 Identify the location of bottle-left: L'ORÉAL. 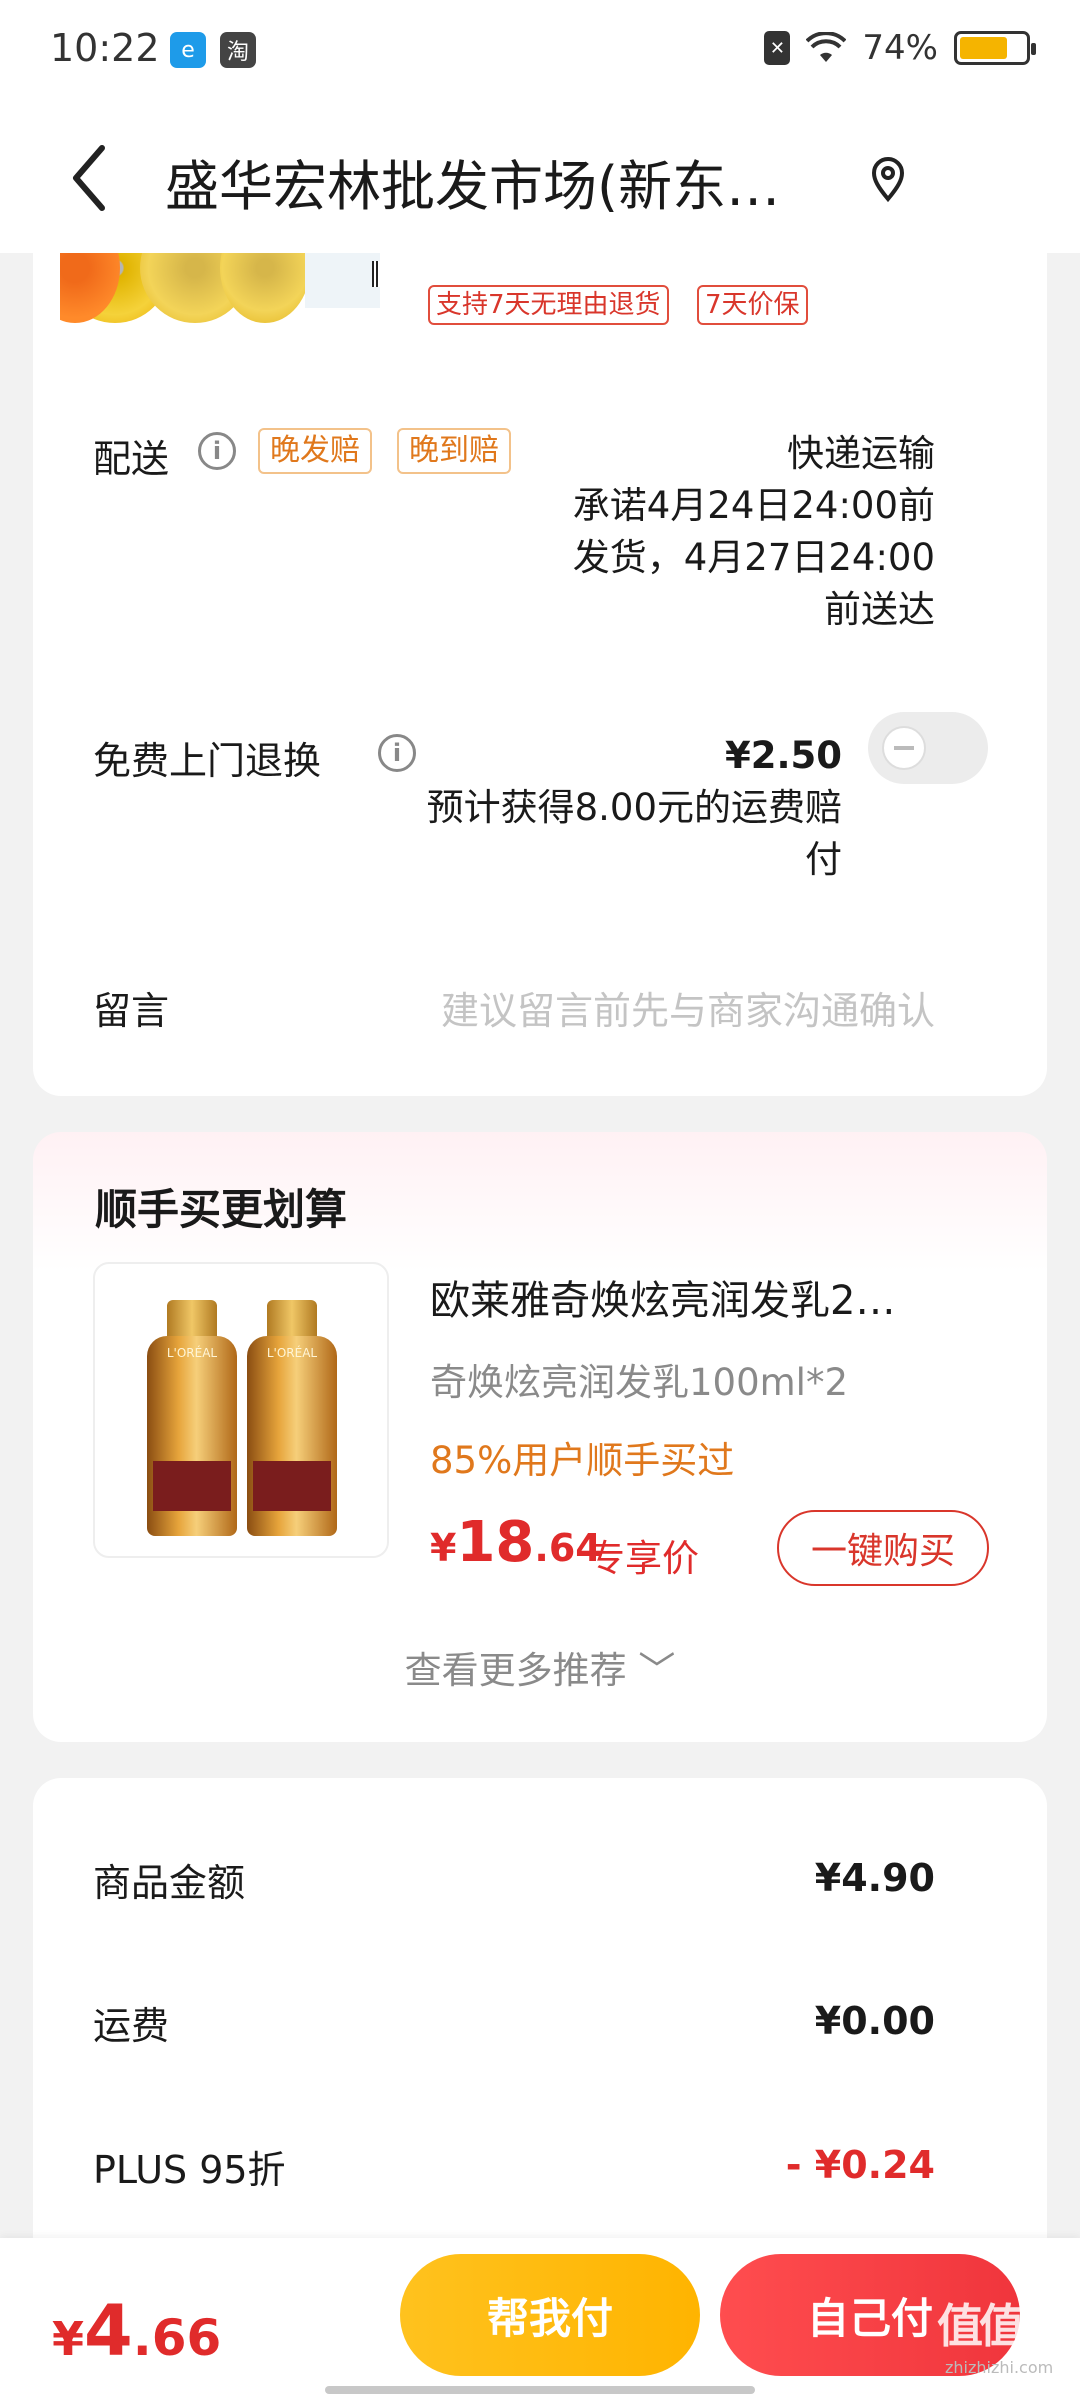
(192, 1418).